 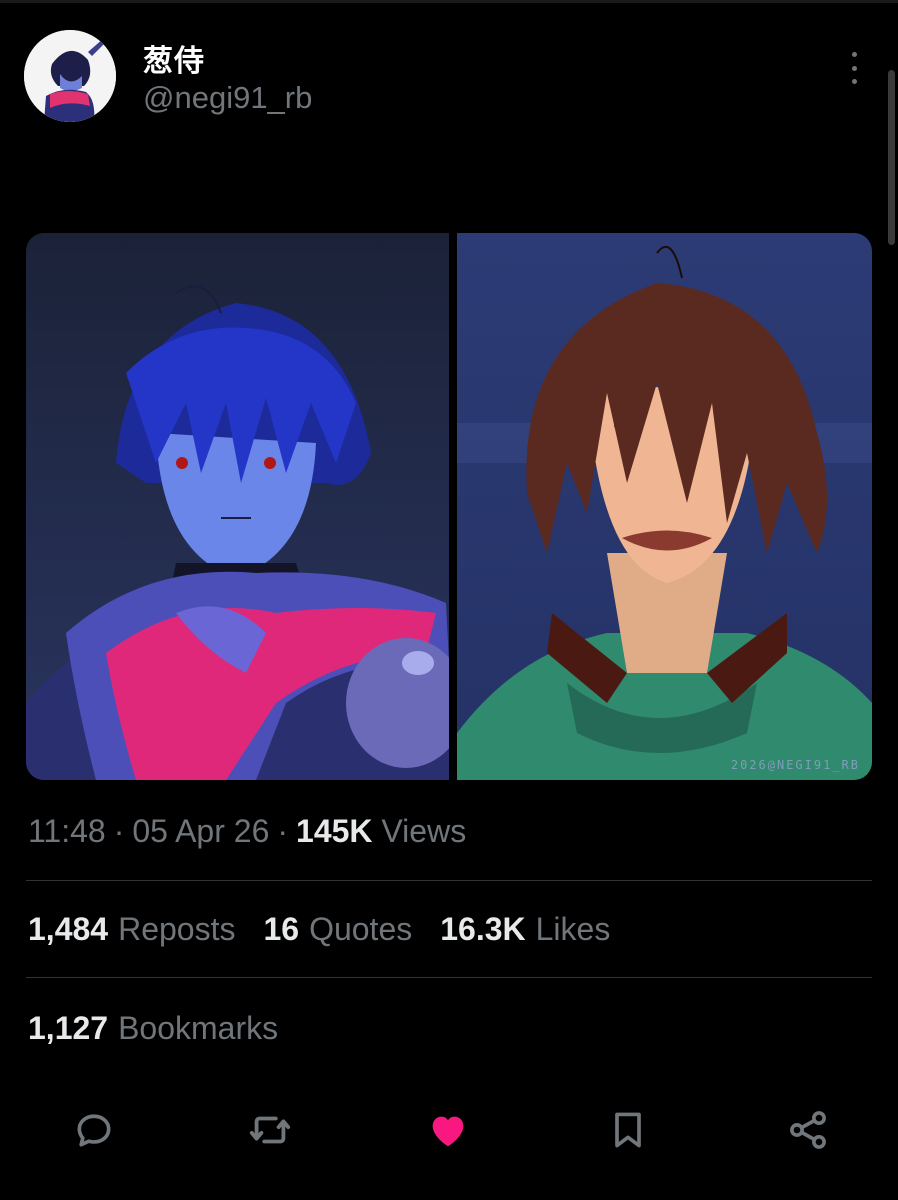 I want to click on top-edge-line, so click(x=449, y=1).